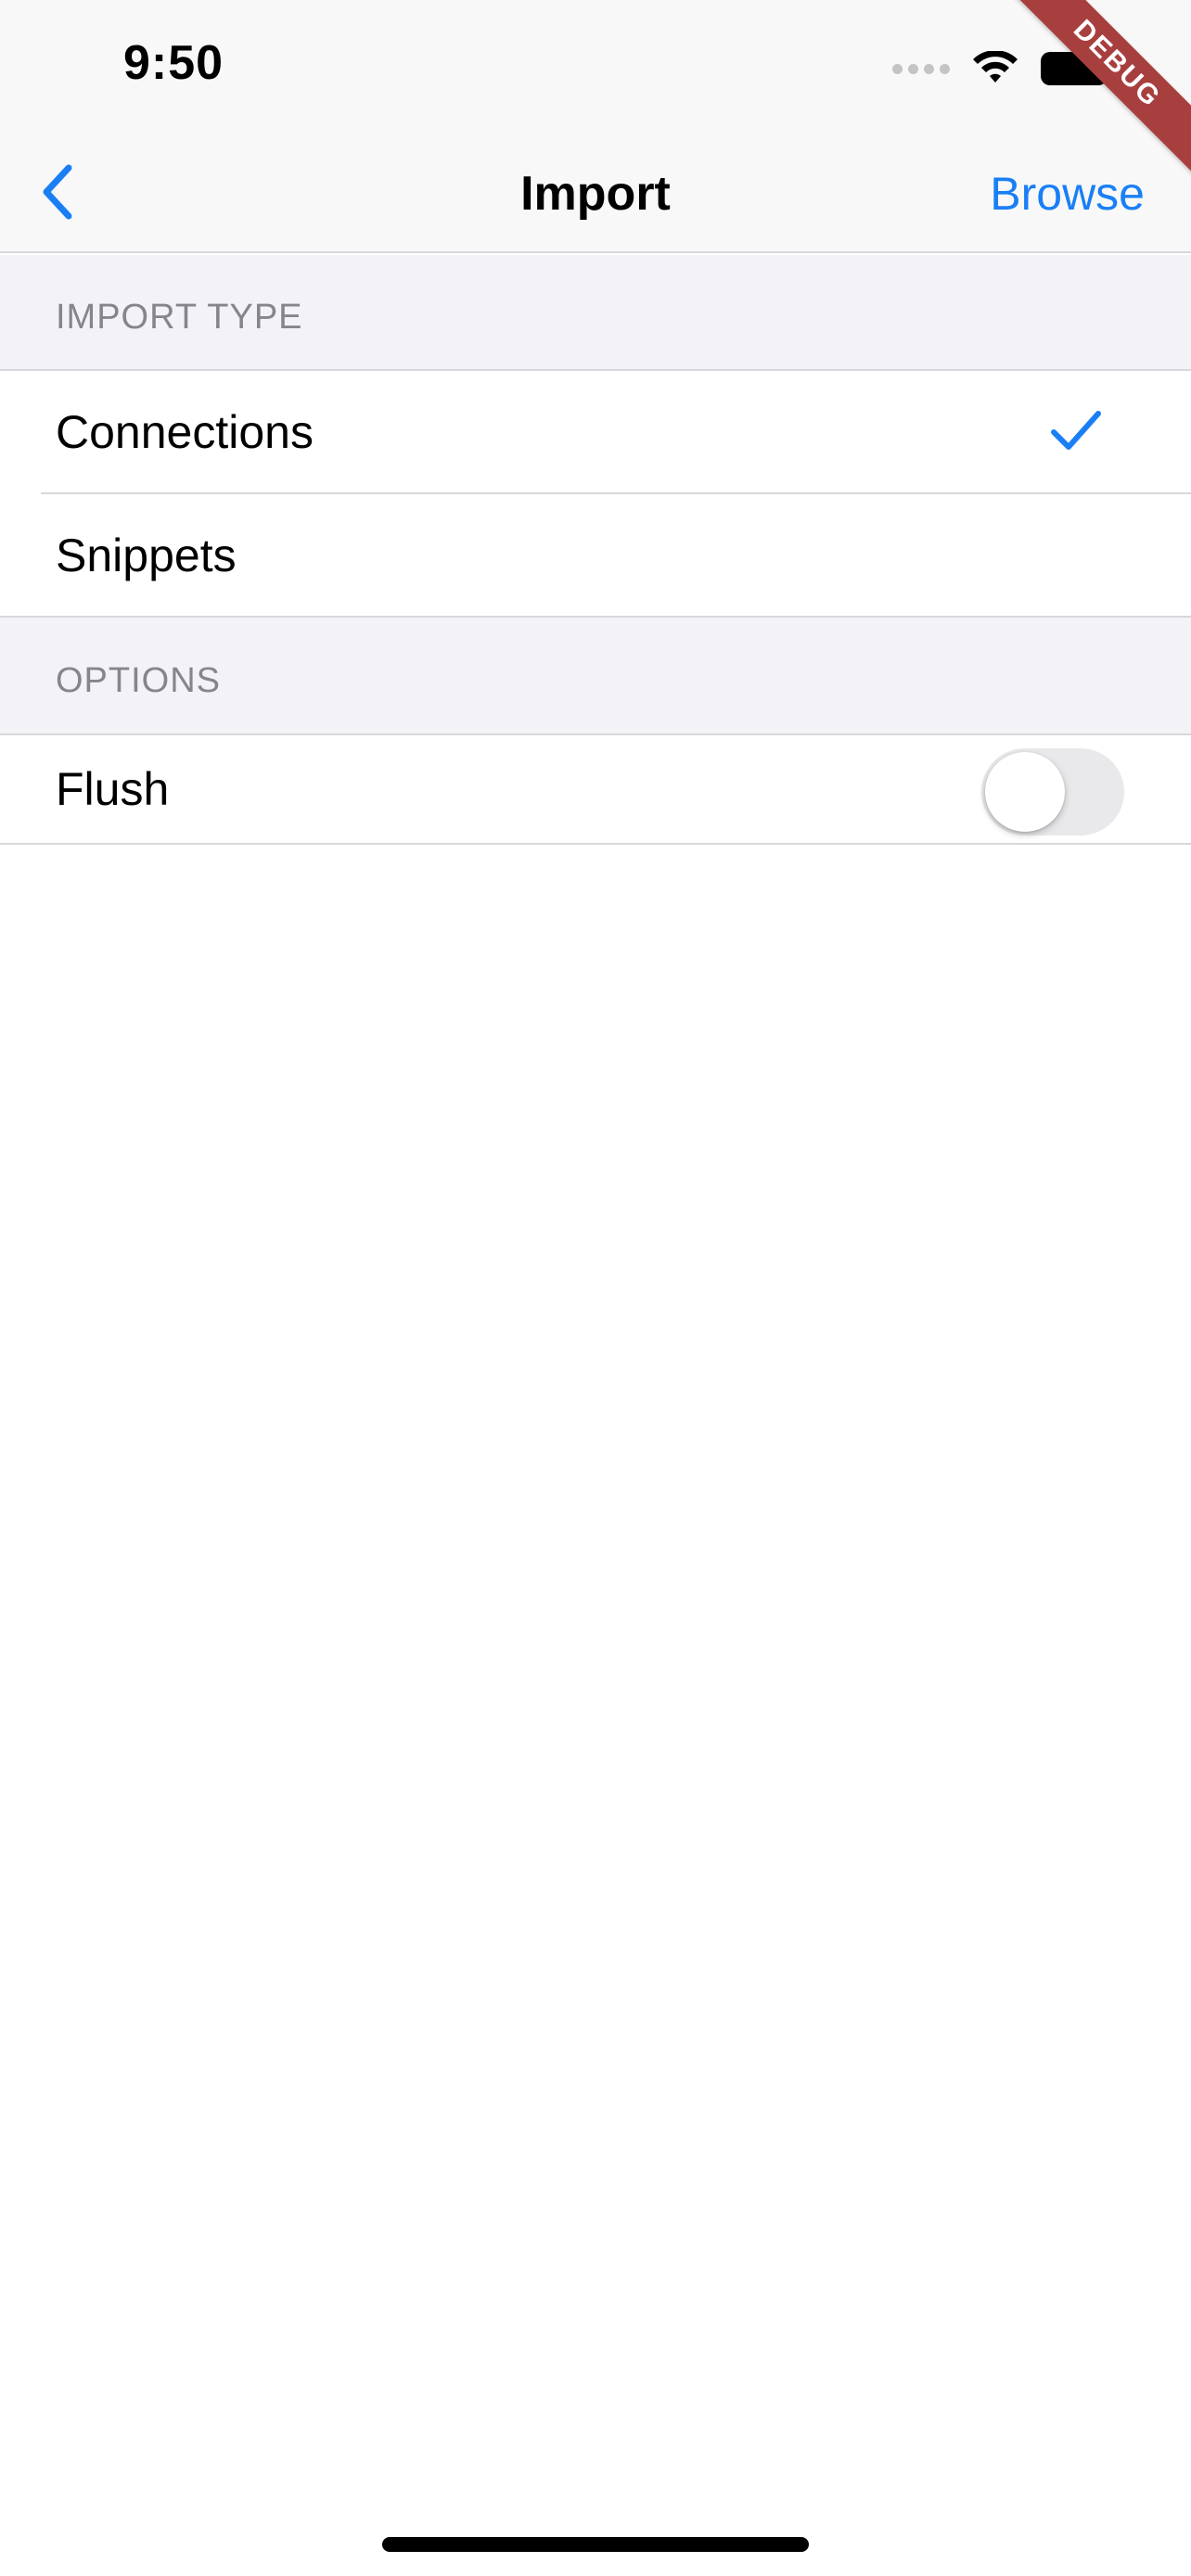 The image size is (1191, 2576). What do you see at coordinates (595, 2544) in the screenshot?
I see `home-indicator` at bounding box center [595, 2544].